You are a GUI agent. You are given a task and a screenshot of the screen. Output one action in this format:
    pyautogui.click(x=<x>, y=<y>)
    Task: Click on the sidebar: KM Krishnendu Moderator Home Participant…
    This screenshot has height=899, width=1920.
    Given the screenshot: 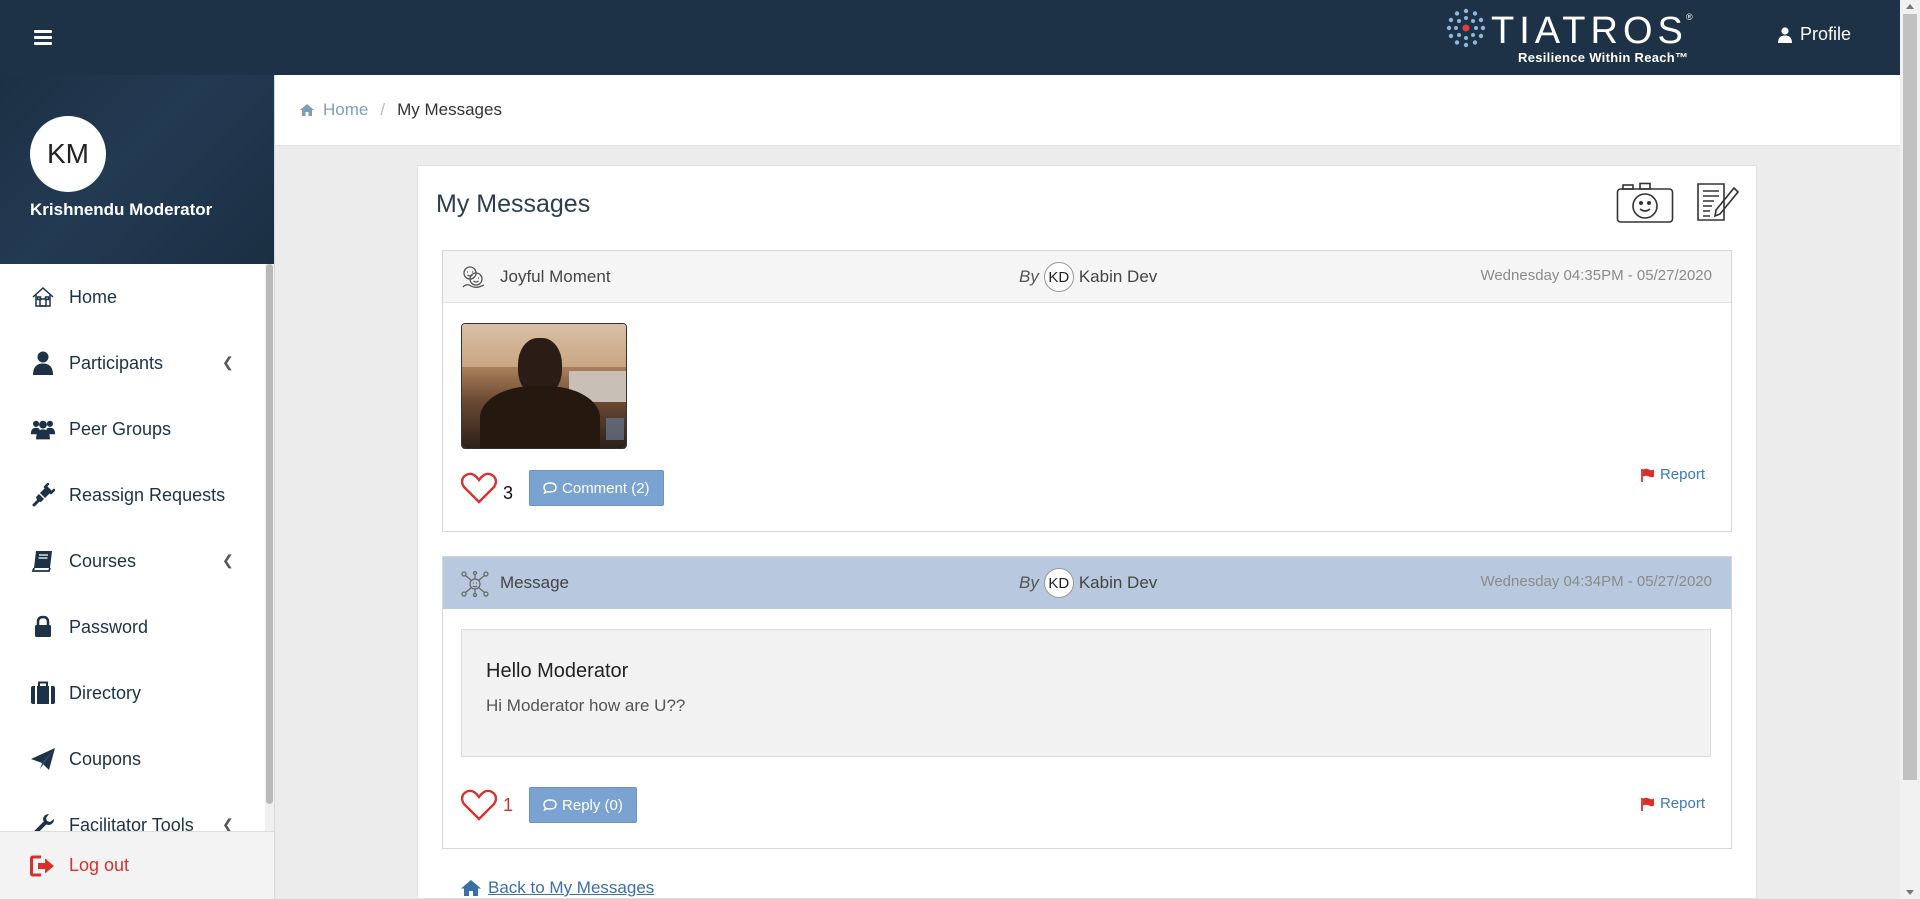 What is the action you would take?
    pyautogui.click(x=137, y=487)
    